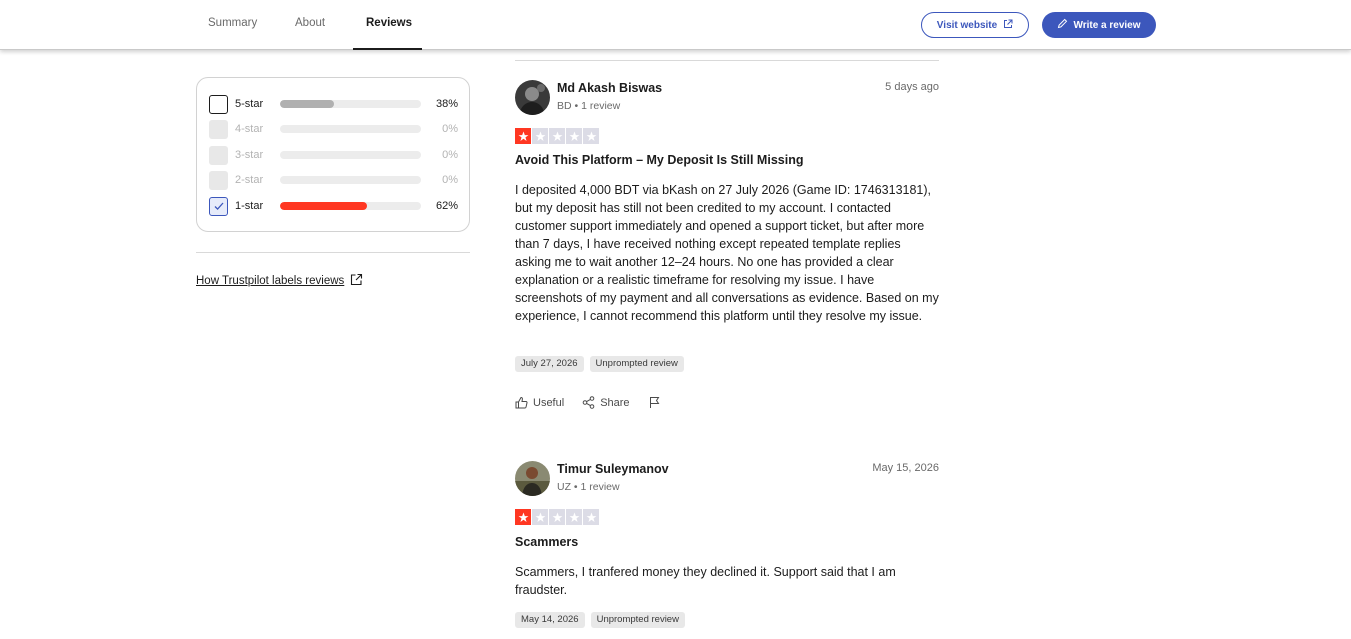  What do you see at coordinates (446, 206) in the screenshot?
I see `filter-percent: 62%` at bounding box center [446, 206].